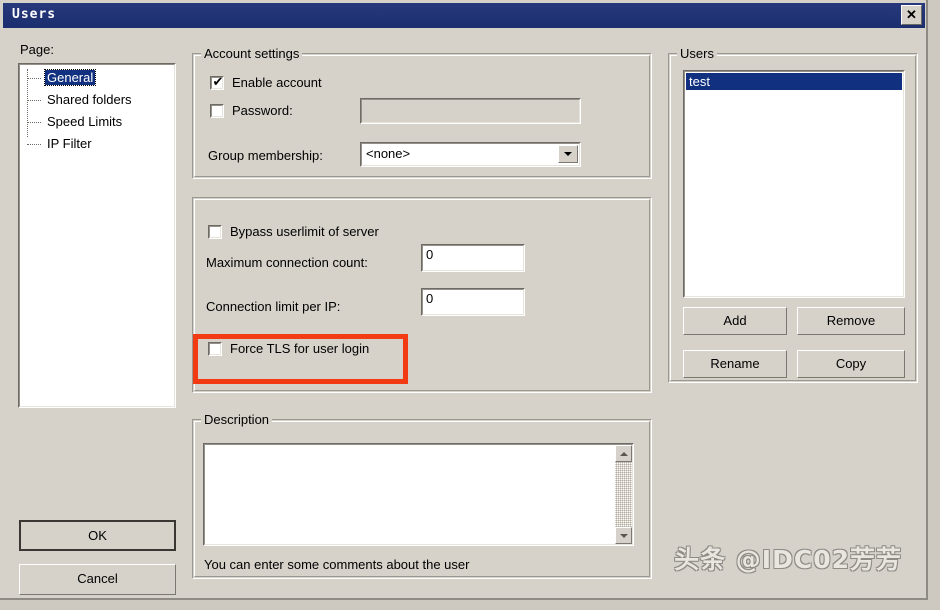  I want to click on close-icon: ✕, so click(911, 15).